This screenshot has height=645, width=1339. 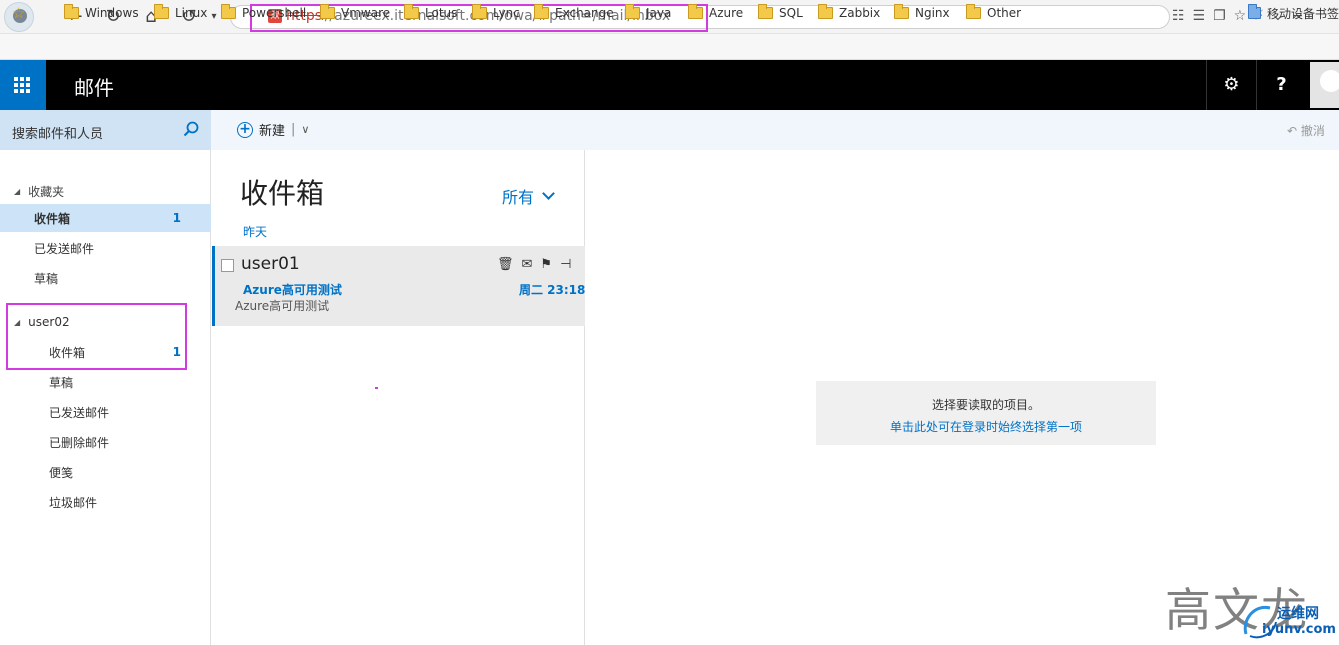 I want to click on stray-mark, so click(x=376, y=388).